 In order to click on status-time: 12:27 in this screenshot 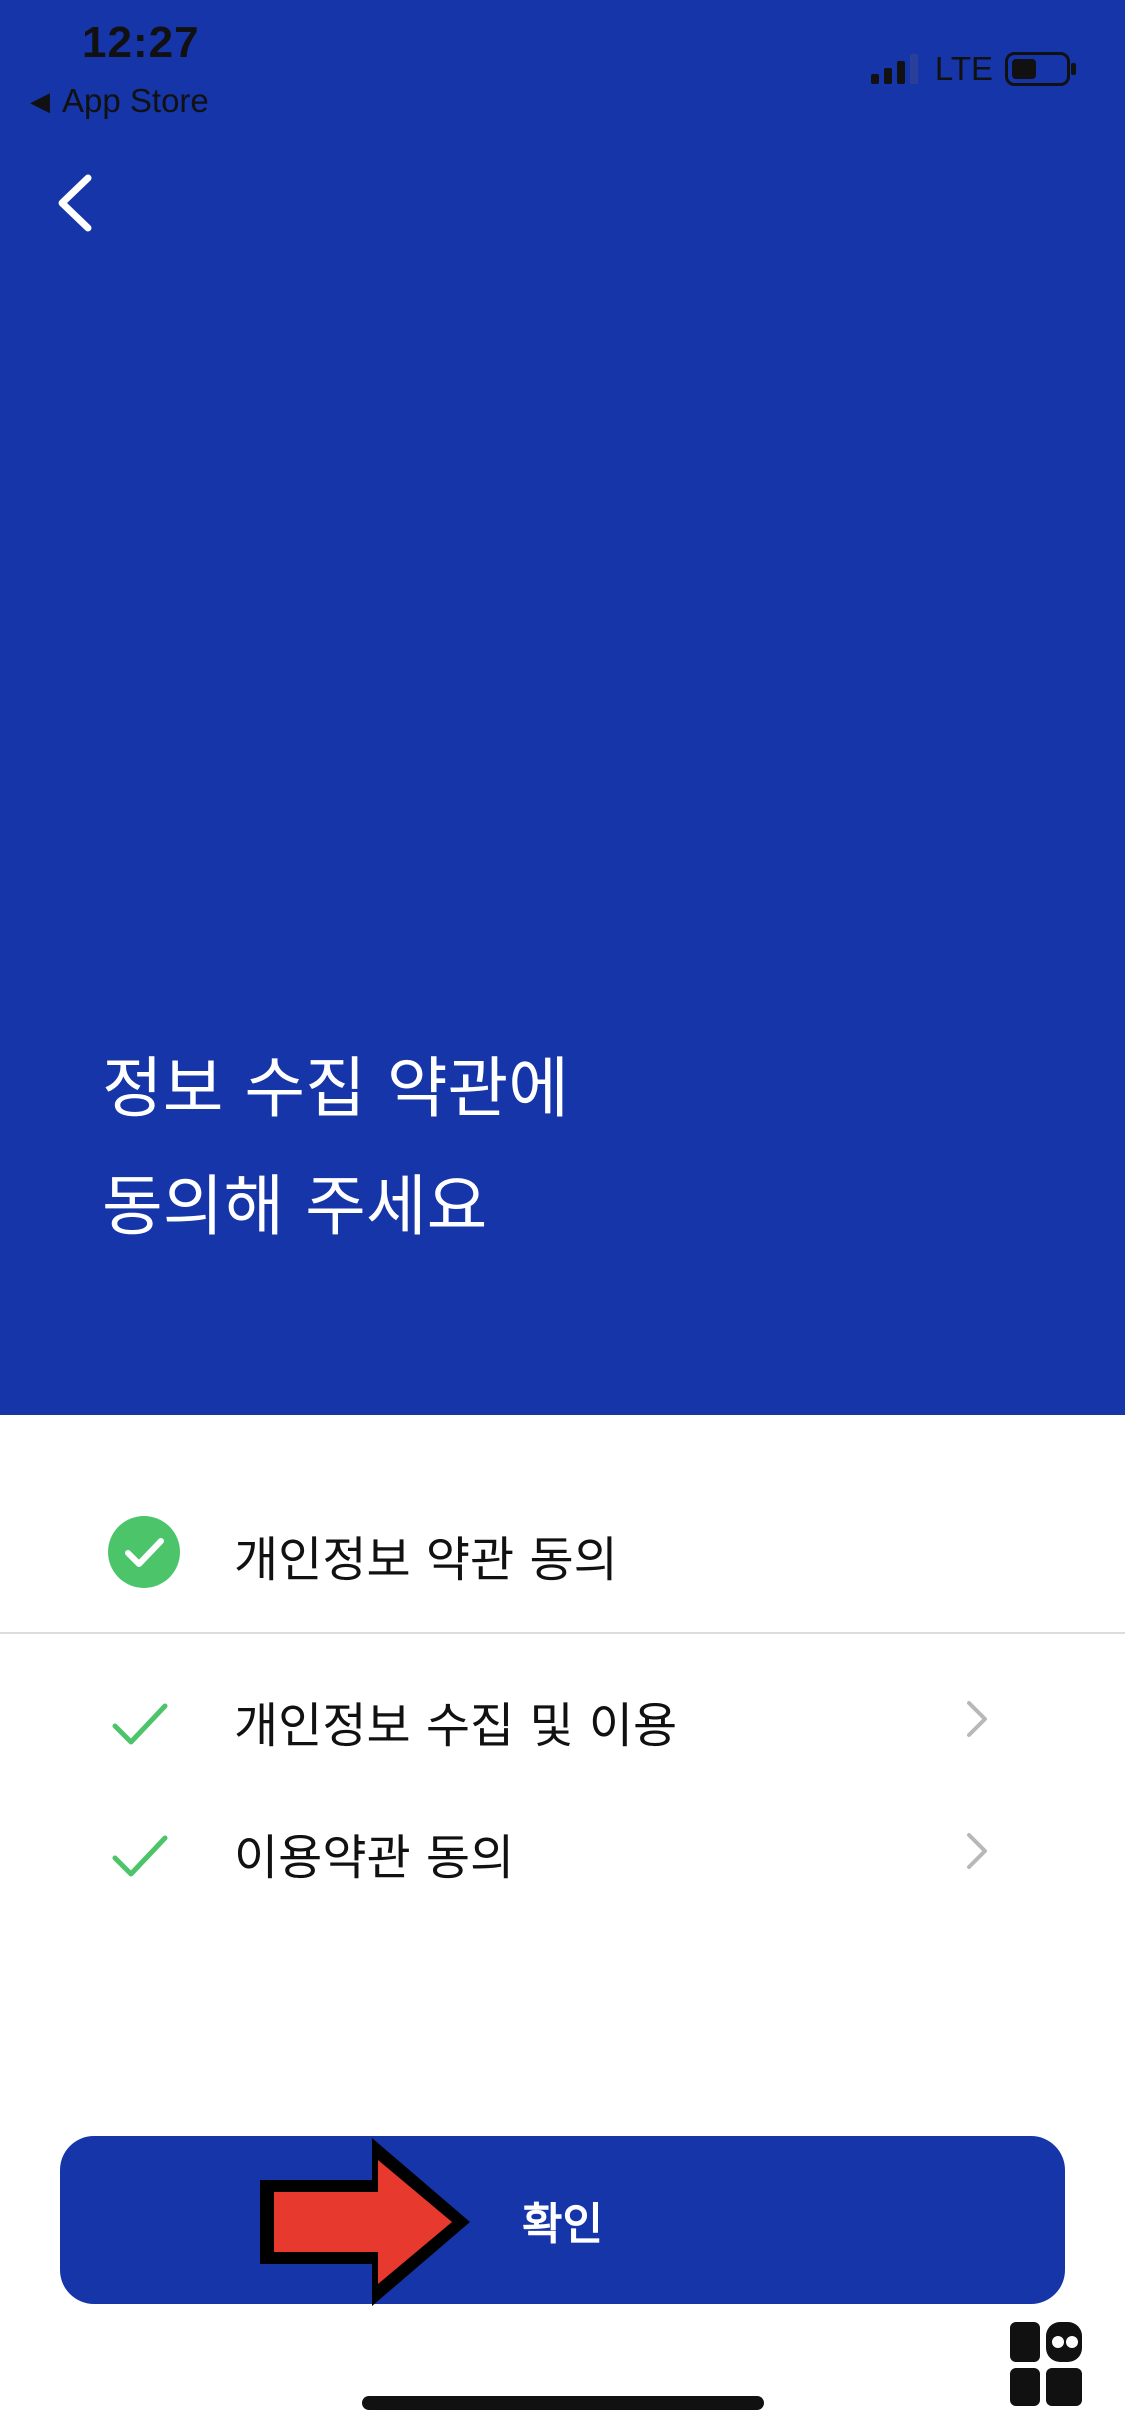, I will do `click(141, 42)`.